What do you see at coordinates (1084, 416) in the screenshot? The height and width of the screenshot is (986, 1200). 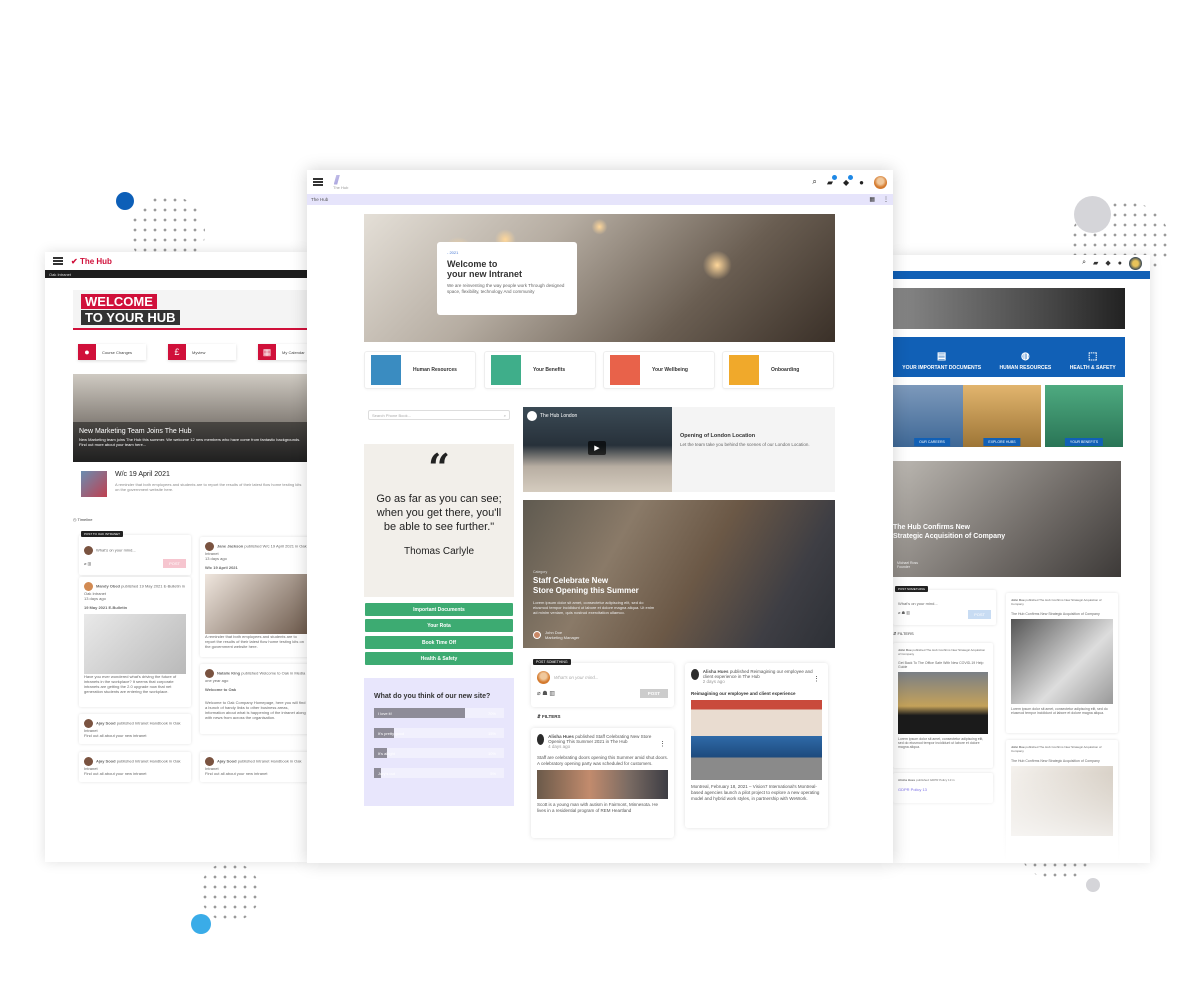 I see `tile-your-benefits: YOUR BENEFITS` at bounding box center [1084, 416].